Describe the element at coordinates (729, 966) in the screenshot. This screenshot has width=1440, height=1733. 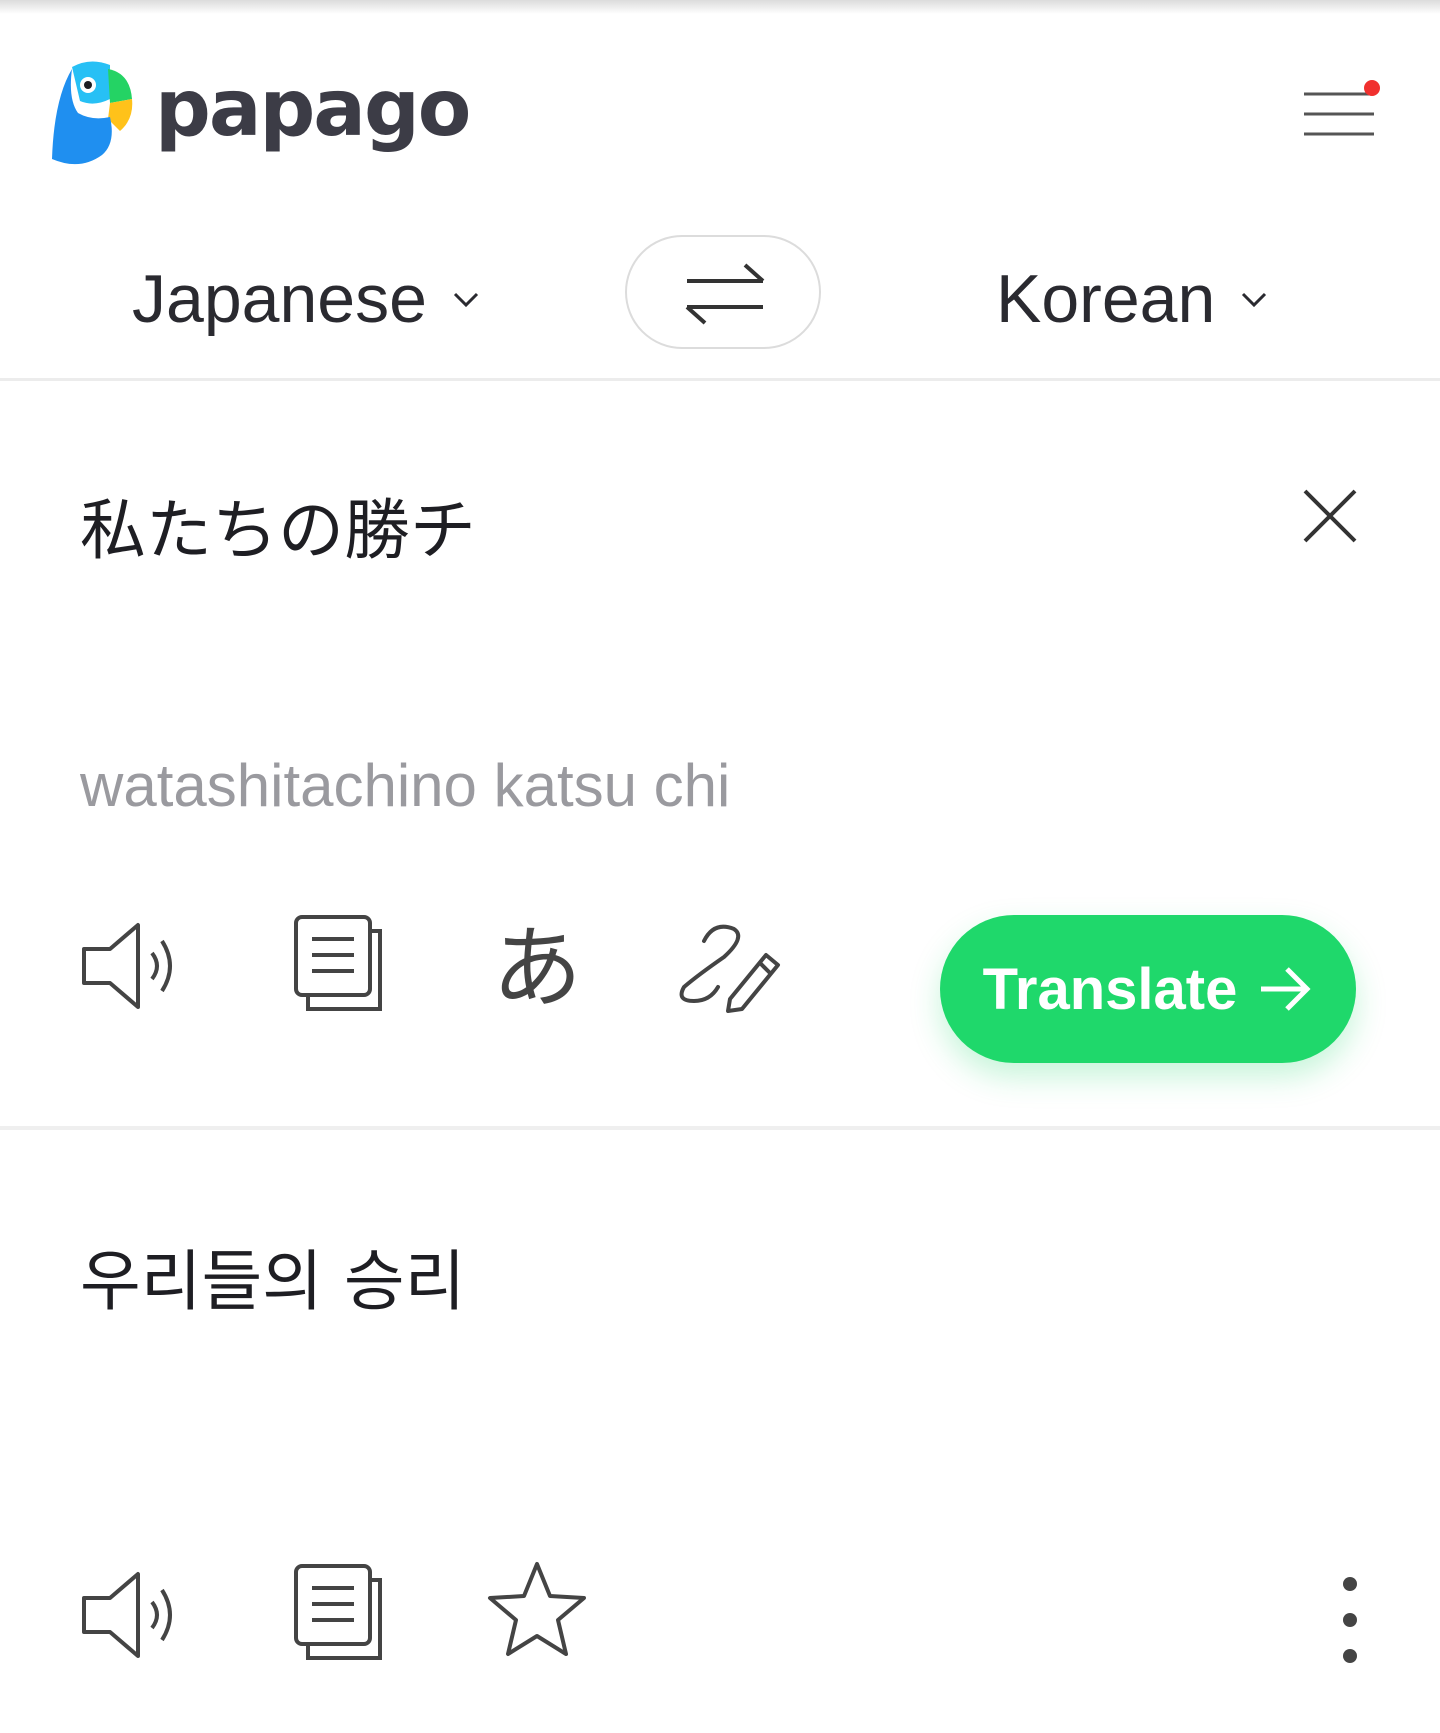
I see `handwriting-icon` at that location.